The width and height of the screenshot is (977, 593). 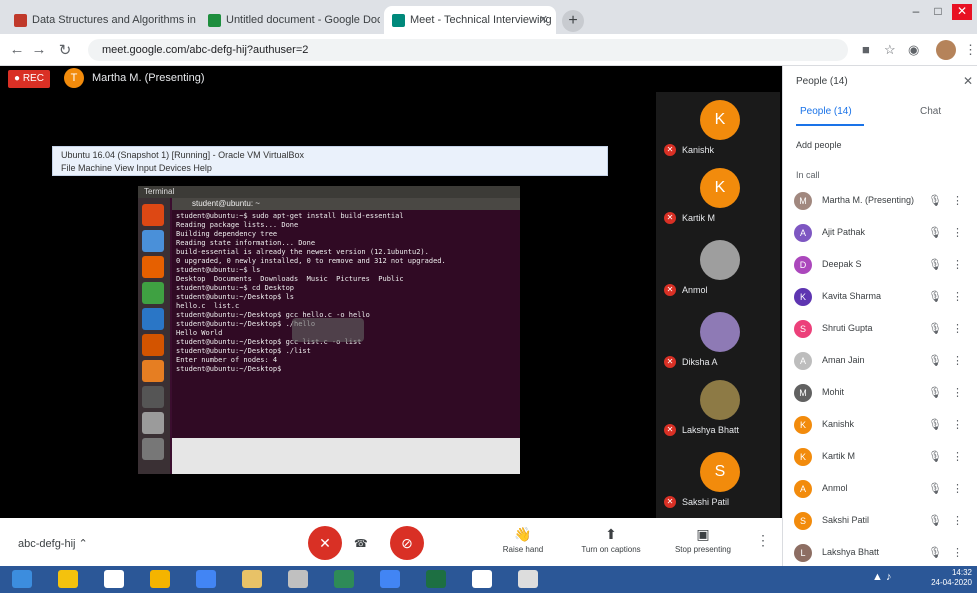 I want to click on participant-row: S Sakshi Patil 🎙 ⋮, so click(x=879, y=522).